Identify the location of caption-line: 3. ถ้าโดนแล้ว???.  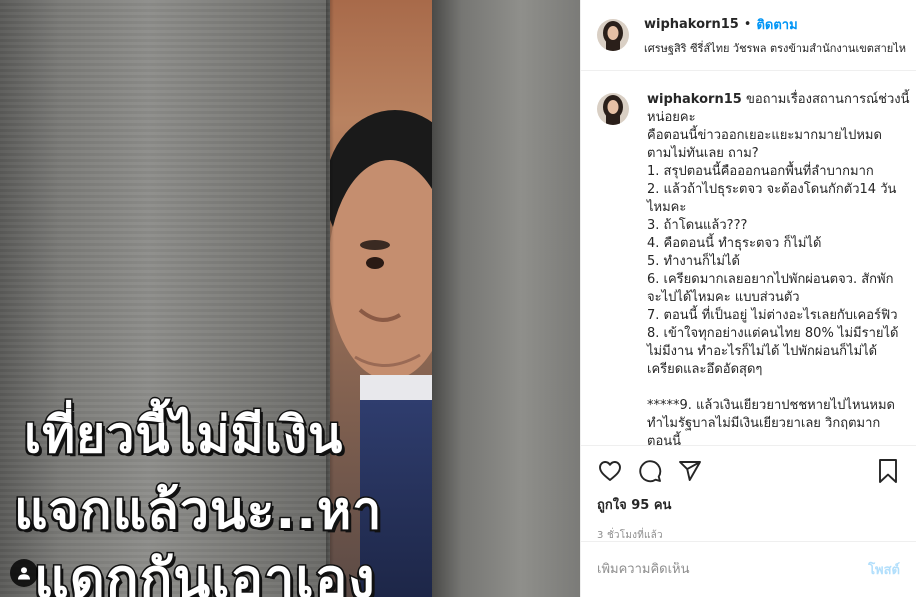
(697, 225).